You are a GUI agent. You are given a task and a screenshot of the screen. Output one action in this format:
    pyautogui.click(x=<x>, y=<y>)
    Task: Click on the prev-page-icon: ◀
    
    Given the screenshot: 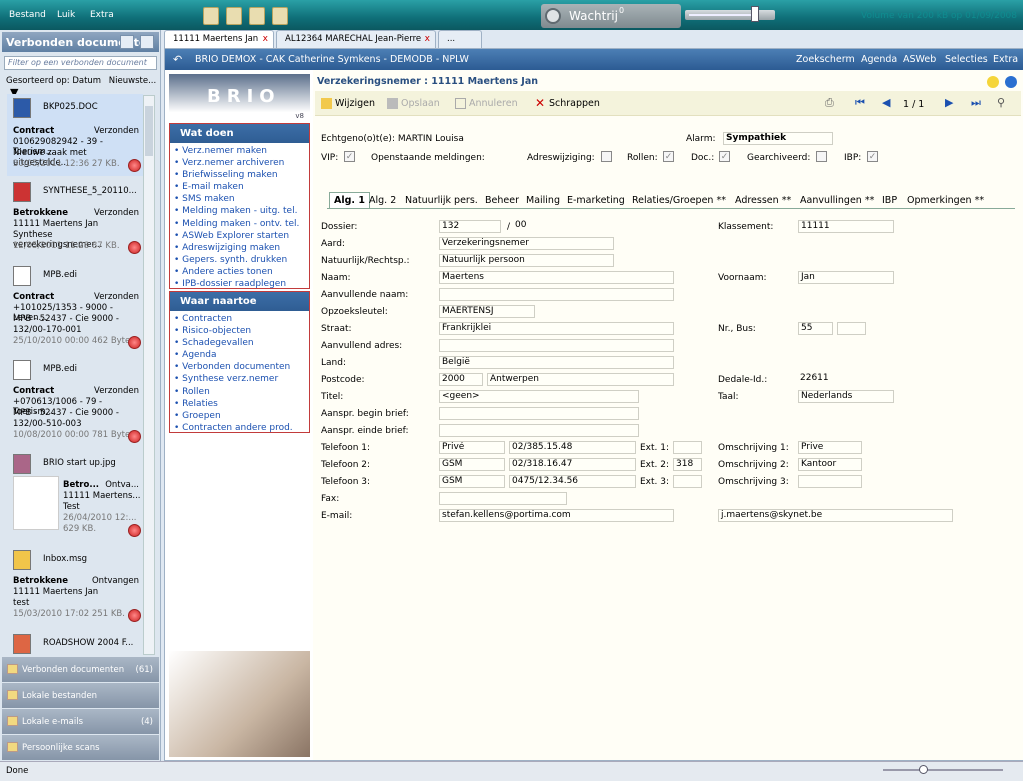 What is the action you would take?
    pyautogui.click(x=886, y=102)
    